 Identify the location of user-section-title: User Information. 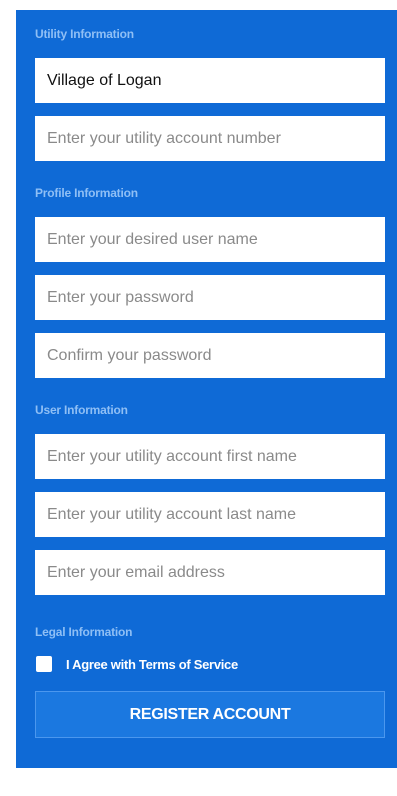
(81, 410).